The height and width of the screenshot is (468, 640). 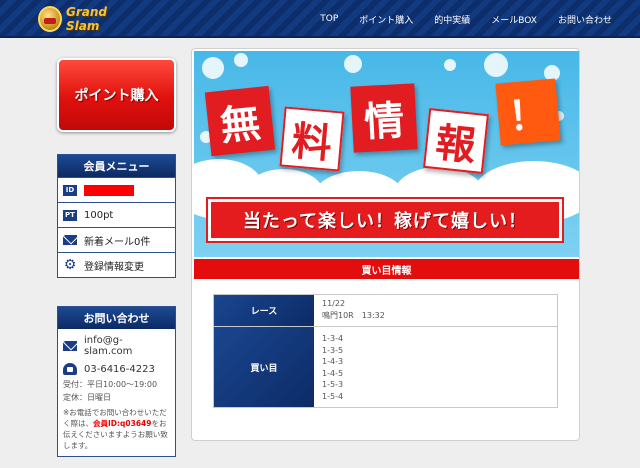 What do you see at coordinates (452, 19) in the screenshot?
I see `nav-results: 的中実績` at bounding box center [452, 19].